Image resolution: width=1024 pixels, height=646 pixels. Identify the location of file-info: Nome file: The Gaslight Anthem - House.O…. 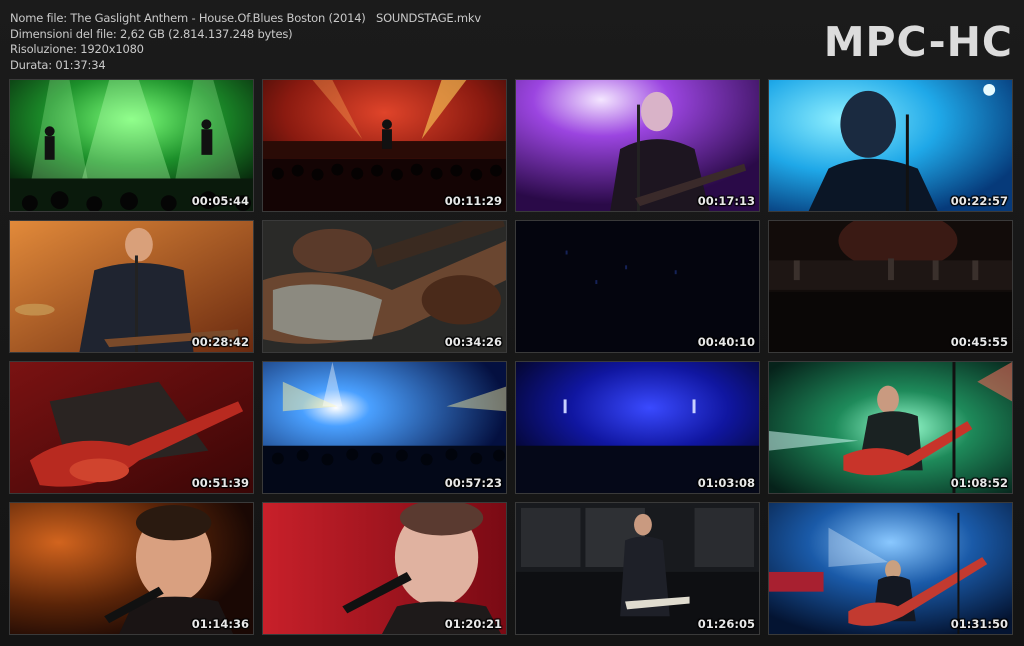
(245, 42).